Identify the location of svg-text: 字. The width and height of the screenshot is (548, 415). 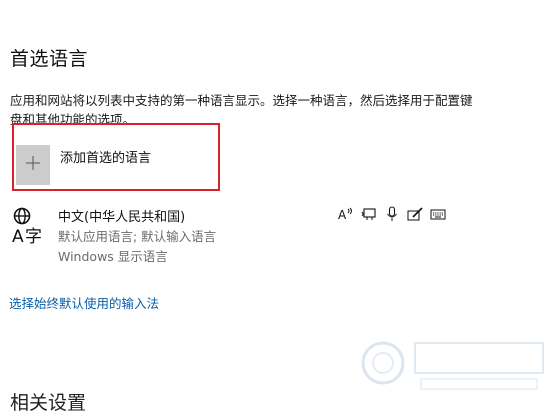
(33, 236).